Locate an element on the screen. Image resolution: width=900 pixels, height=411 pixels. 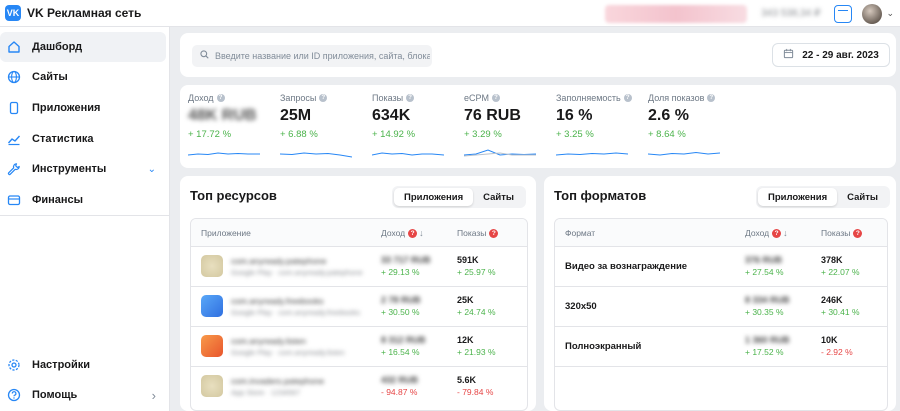
metric-title: Доля показов is located at coordinates (676, 98).